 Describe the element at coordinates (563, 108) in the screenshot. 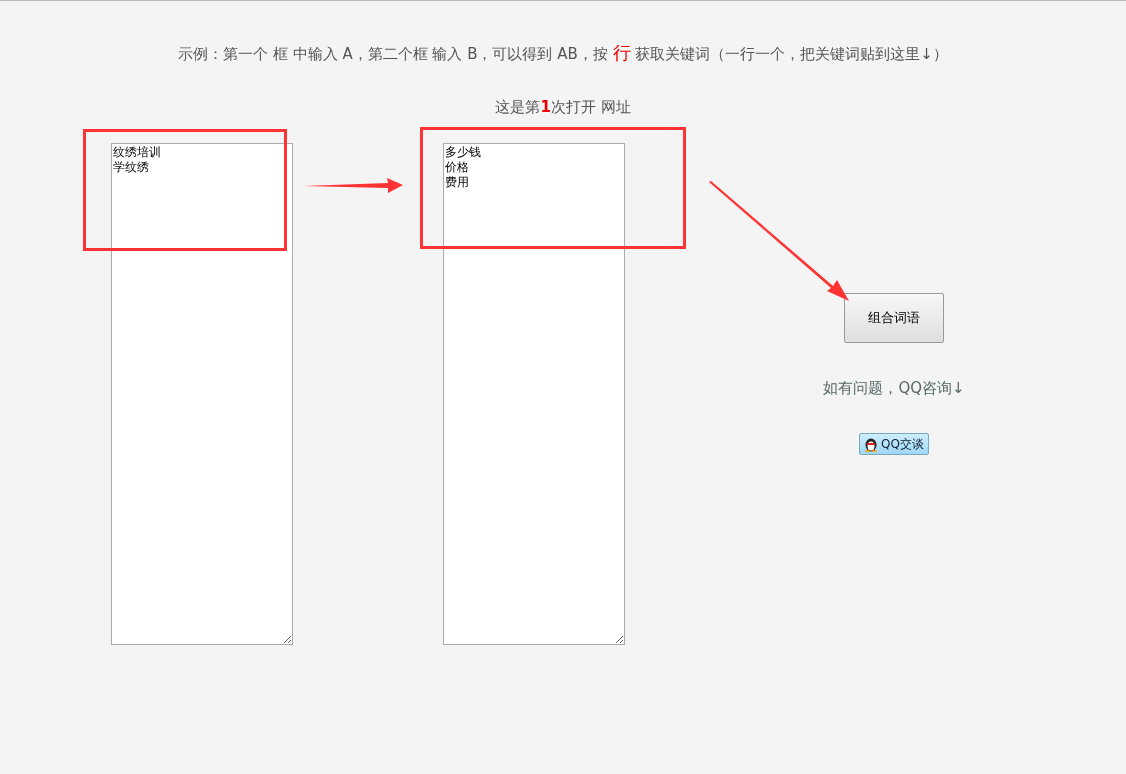

I see `visit-counter-text: 这是第1次打开 网址` at that location.